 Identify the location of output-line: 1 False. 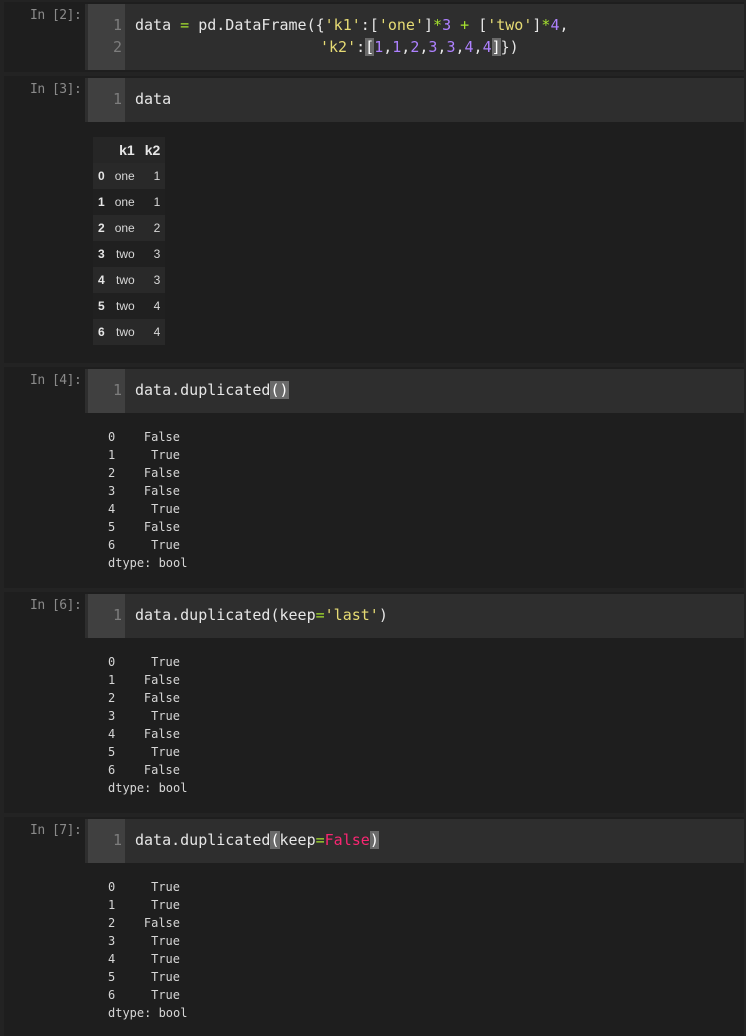
(147, 680).